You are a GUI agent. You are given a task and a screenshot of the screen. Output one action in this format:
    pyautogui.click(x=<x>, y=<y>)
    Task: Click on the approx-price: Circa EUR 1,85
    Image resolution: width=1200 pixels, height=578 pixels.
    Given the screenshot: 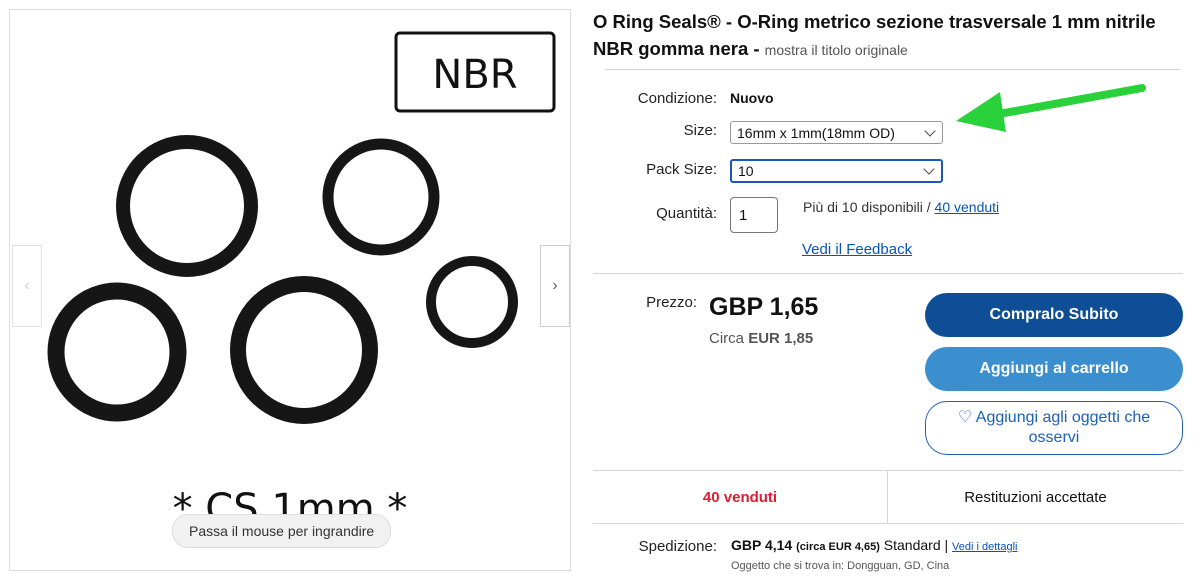 What is the action you would take?
    pyautogui.click(x=761, y=338)
    